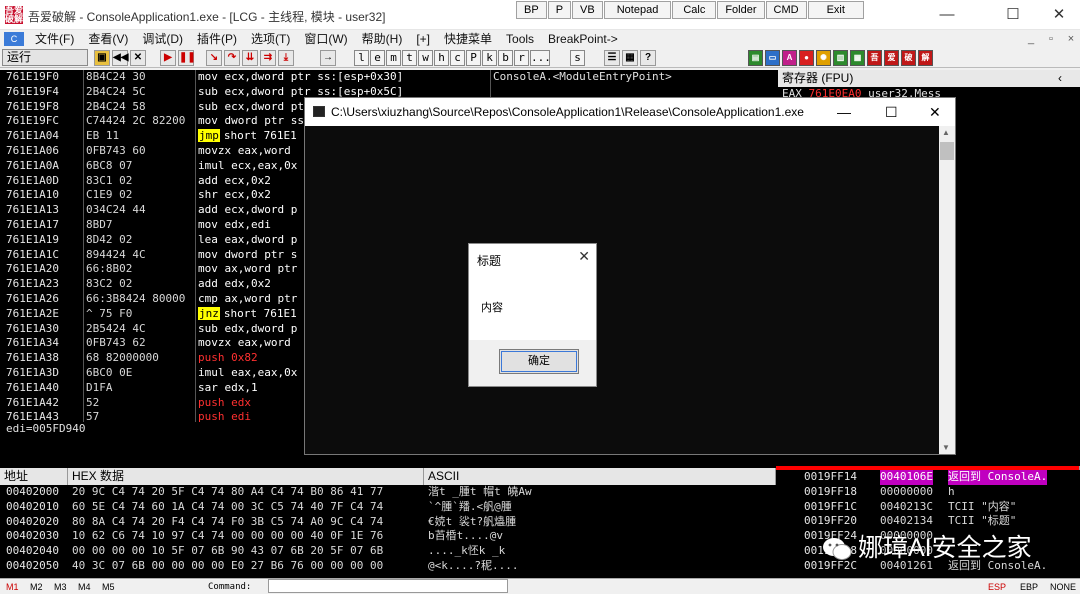 This screenshot has width=1080, height=594. Describe the element at coordinates (694, 10) in the screenshot. I see `calc-button: Calc` at that location.